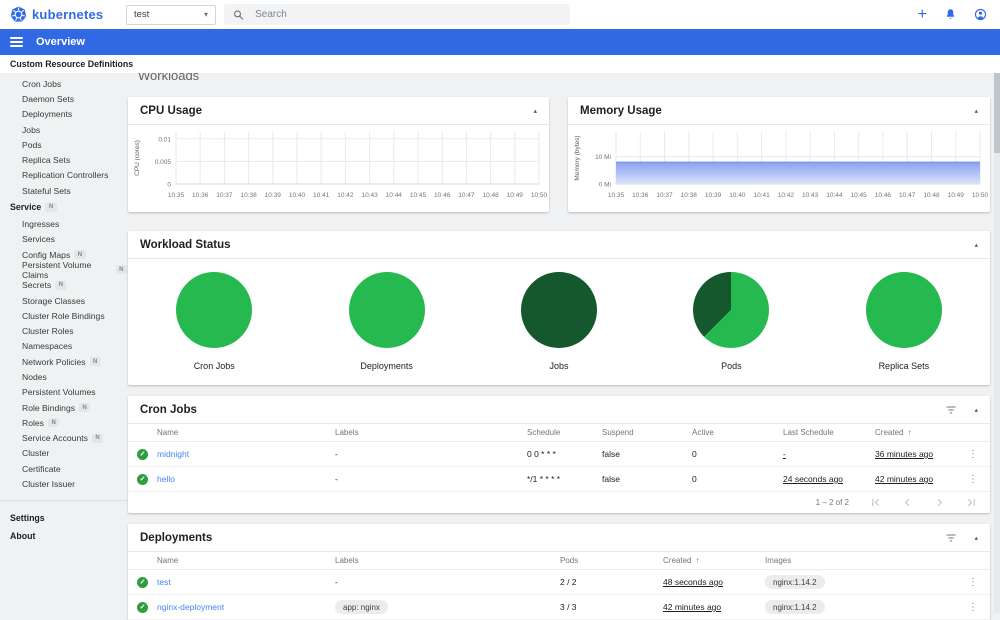 This screenshot has width=1000, height=620. What do you see at coordinates (190, 607) in the screenshot?
I see `deployment-name-link: nginx-deployment` at bounding box center [190, 607].